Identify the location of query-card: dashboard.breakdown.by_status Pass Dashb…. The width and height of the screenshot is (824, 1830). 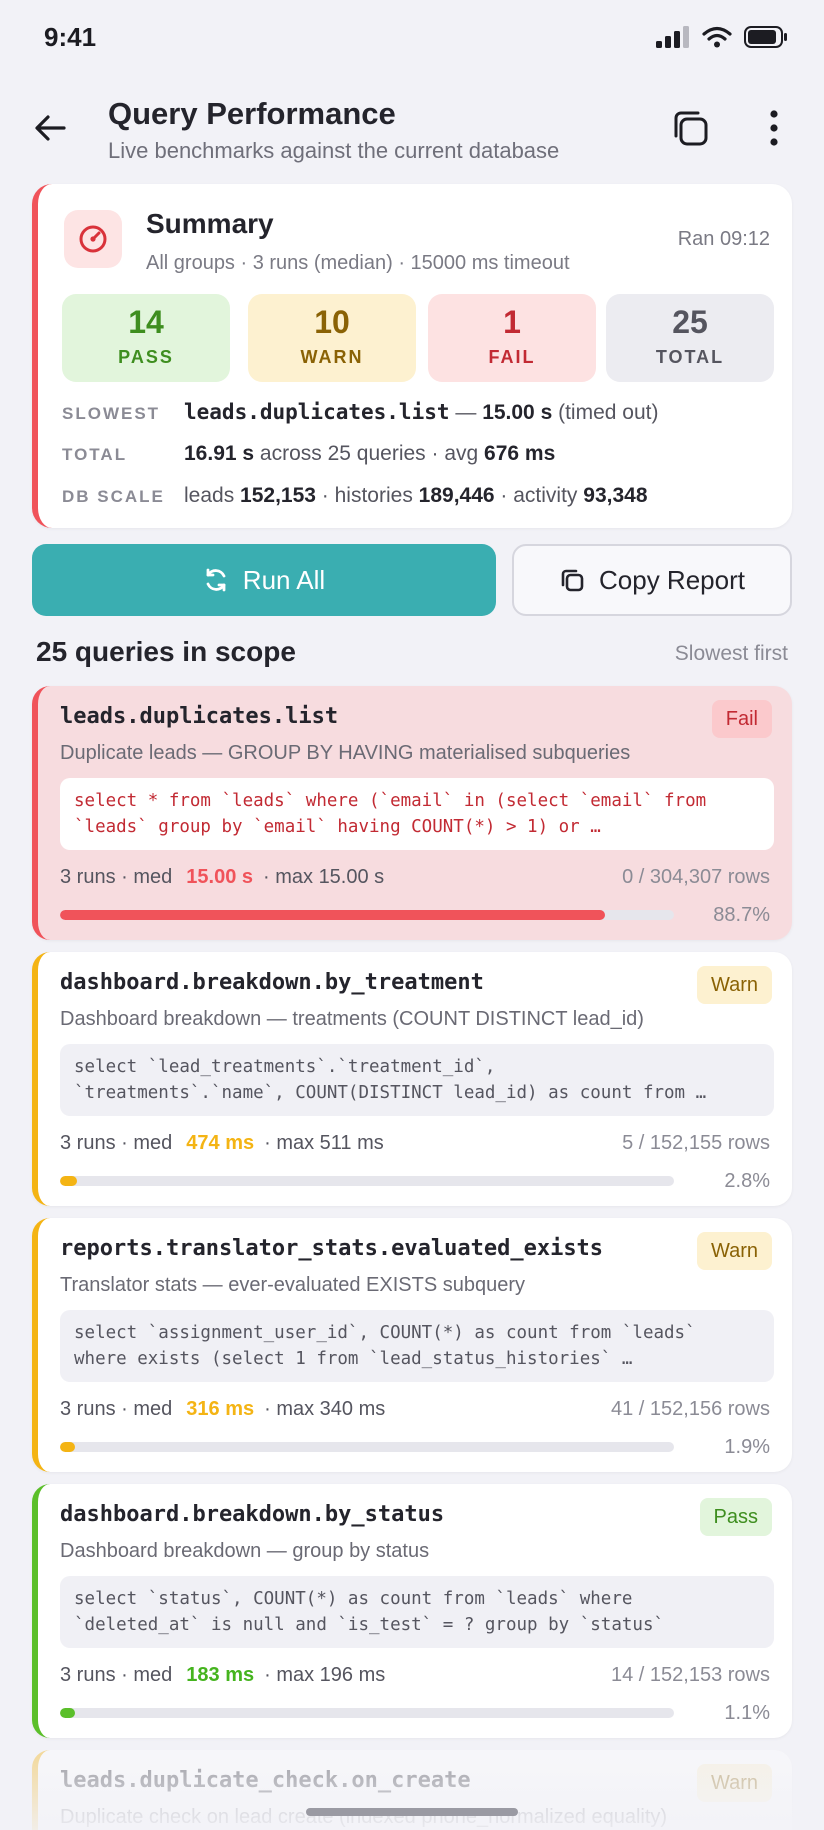
(412, 1611).